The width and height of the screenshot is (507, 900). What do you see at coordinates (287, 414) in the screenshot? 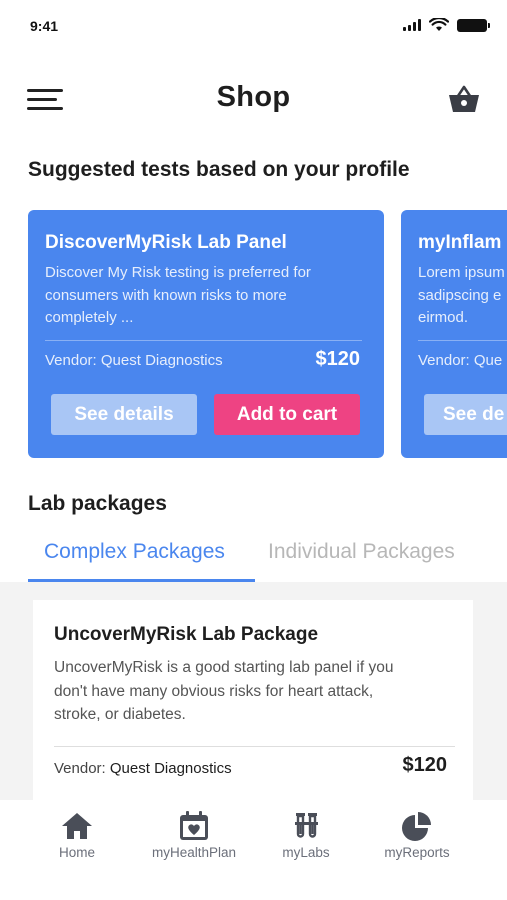
I see `add-to-cart-button: Add to cart` at bounding box center [287, 414].